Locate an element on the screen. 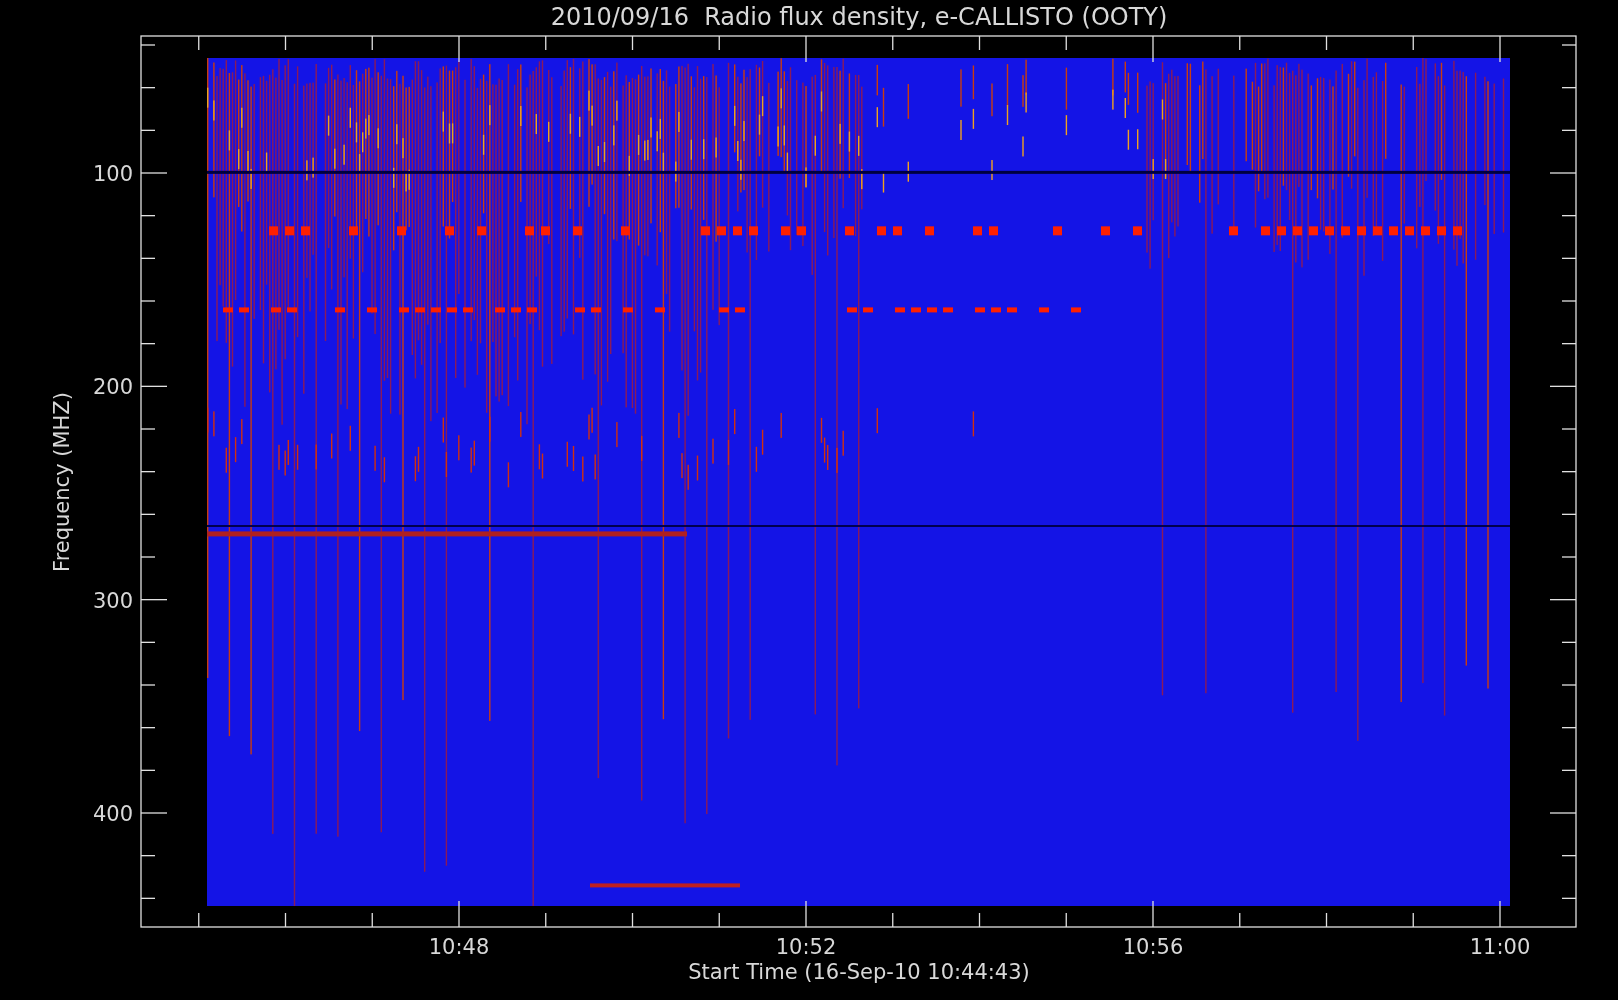 This screenshot has width=1618, height=1000. axis-title: Frequency (MHZ) is located at coordinates (62, 482).